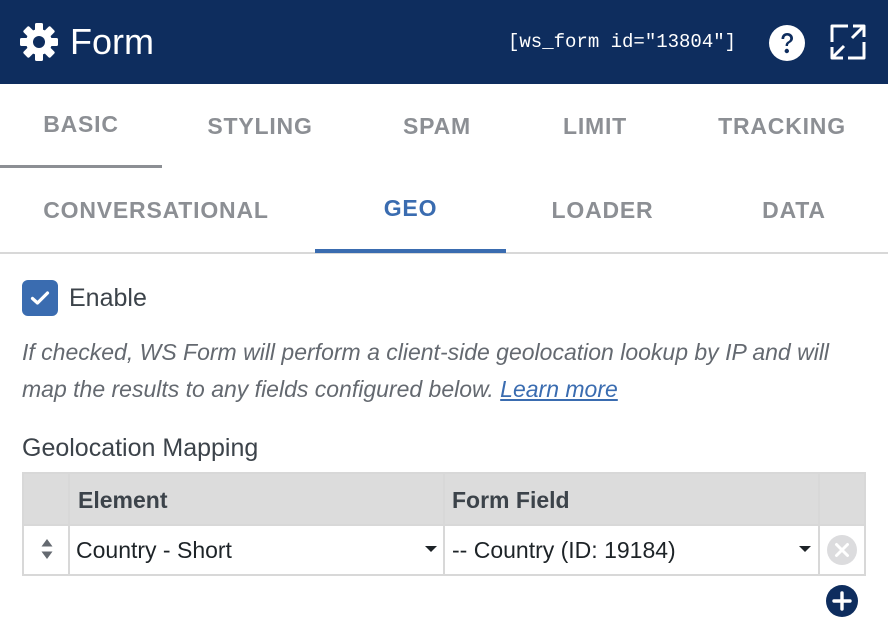 The width and height of the screenshot is (888, 642). What do you see at coordinates (787, 43) in the screenshot?
I see `help-icon` at bounding box center [787, 43].